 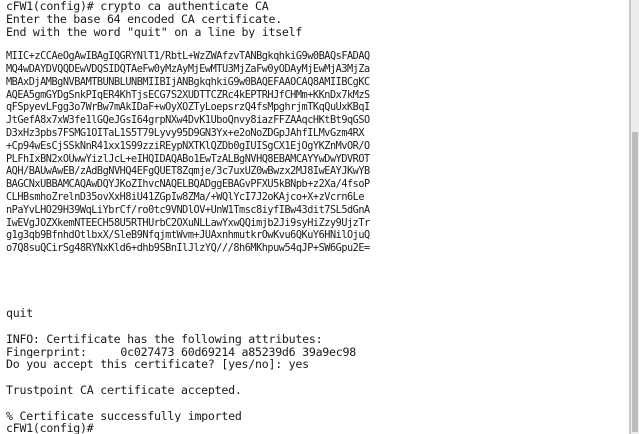 I want to click on command-prompt-line: cFW1(config)#, so click(x=50, y=428).